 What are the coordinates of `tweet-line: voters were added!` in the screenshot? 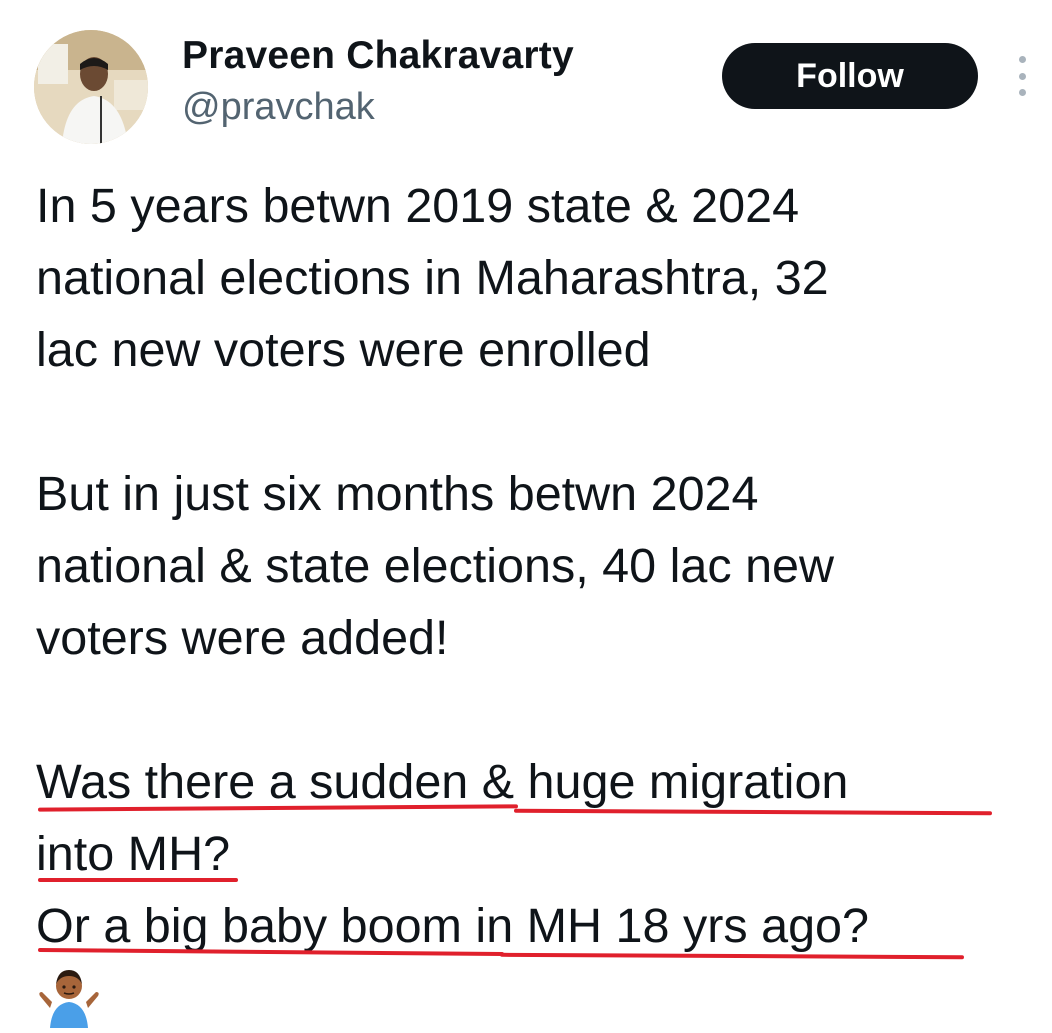 It's located at (242, 638).